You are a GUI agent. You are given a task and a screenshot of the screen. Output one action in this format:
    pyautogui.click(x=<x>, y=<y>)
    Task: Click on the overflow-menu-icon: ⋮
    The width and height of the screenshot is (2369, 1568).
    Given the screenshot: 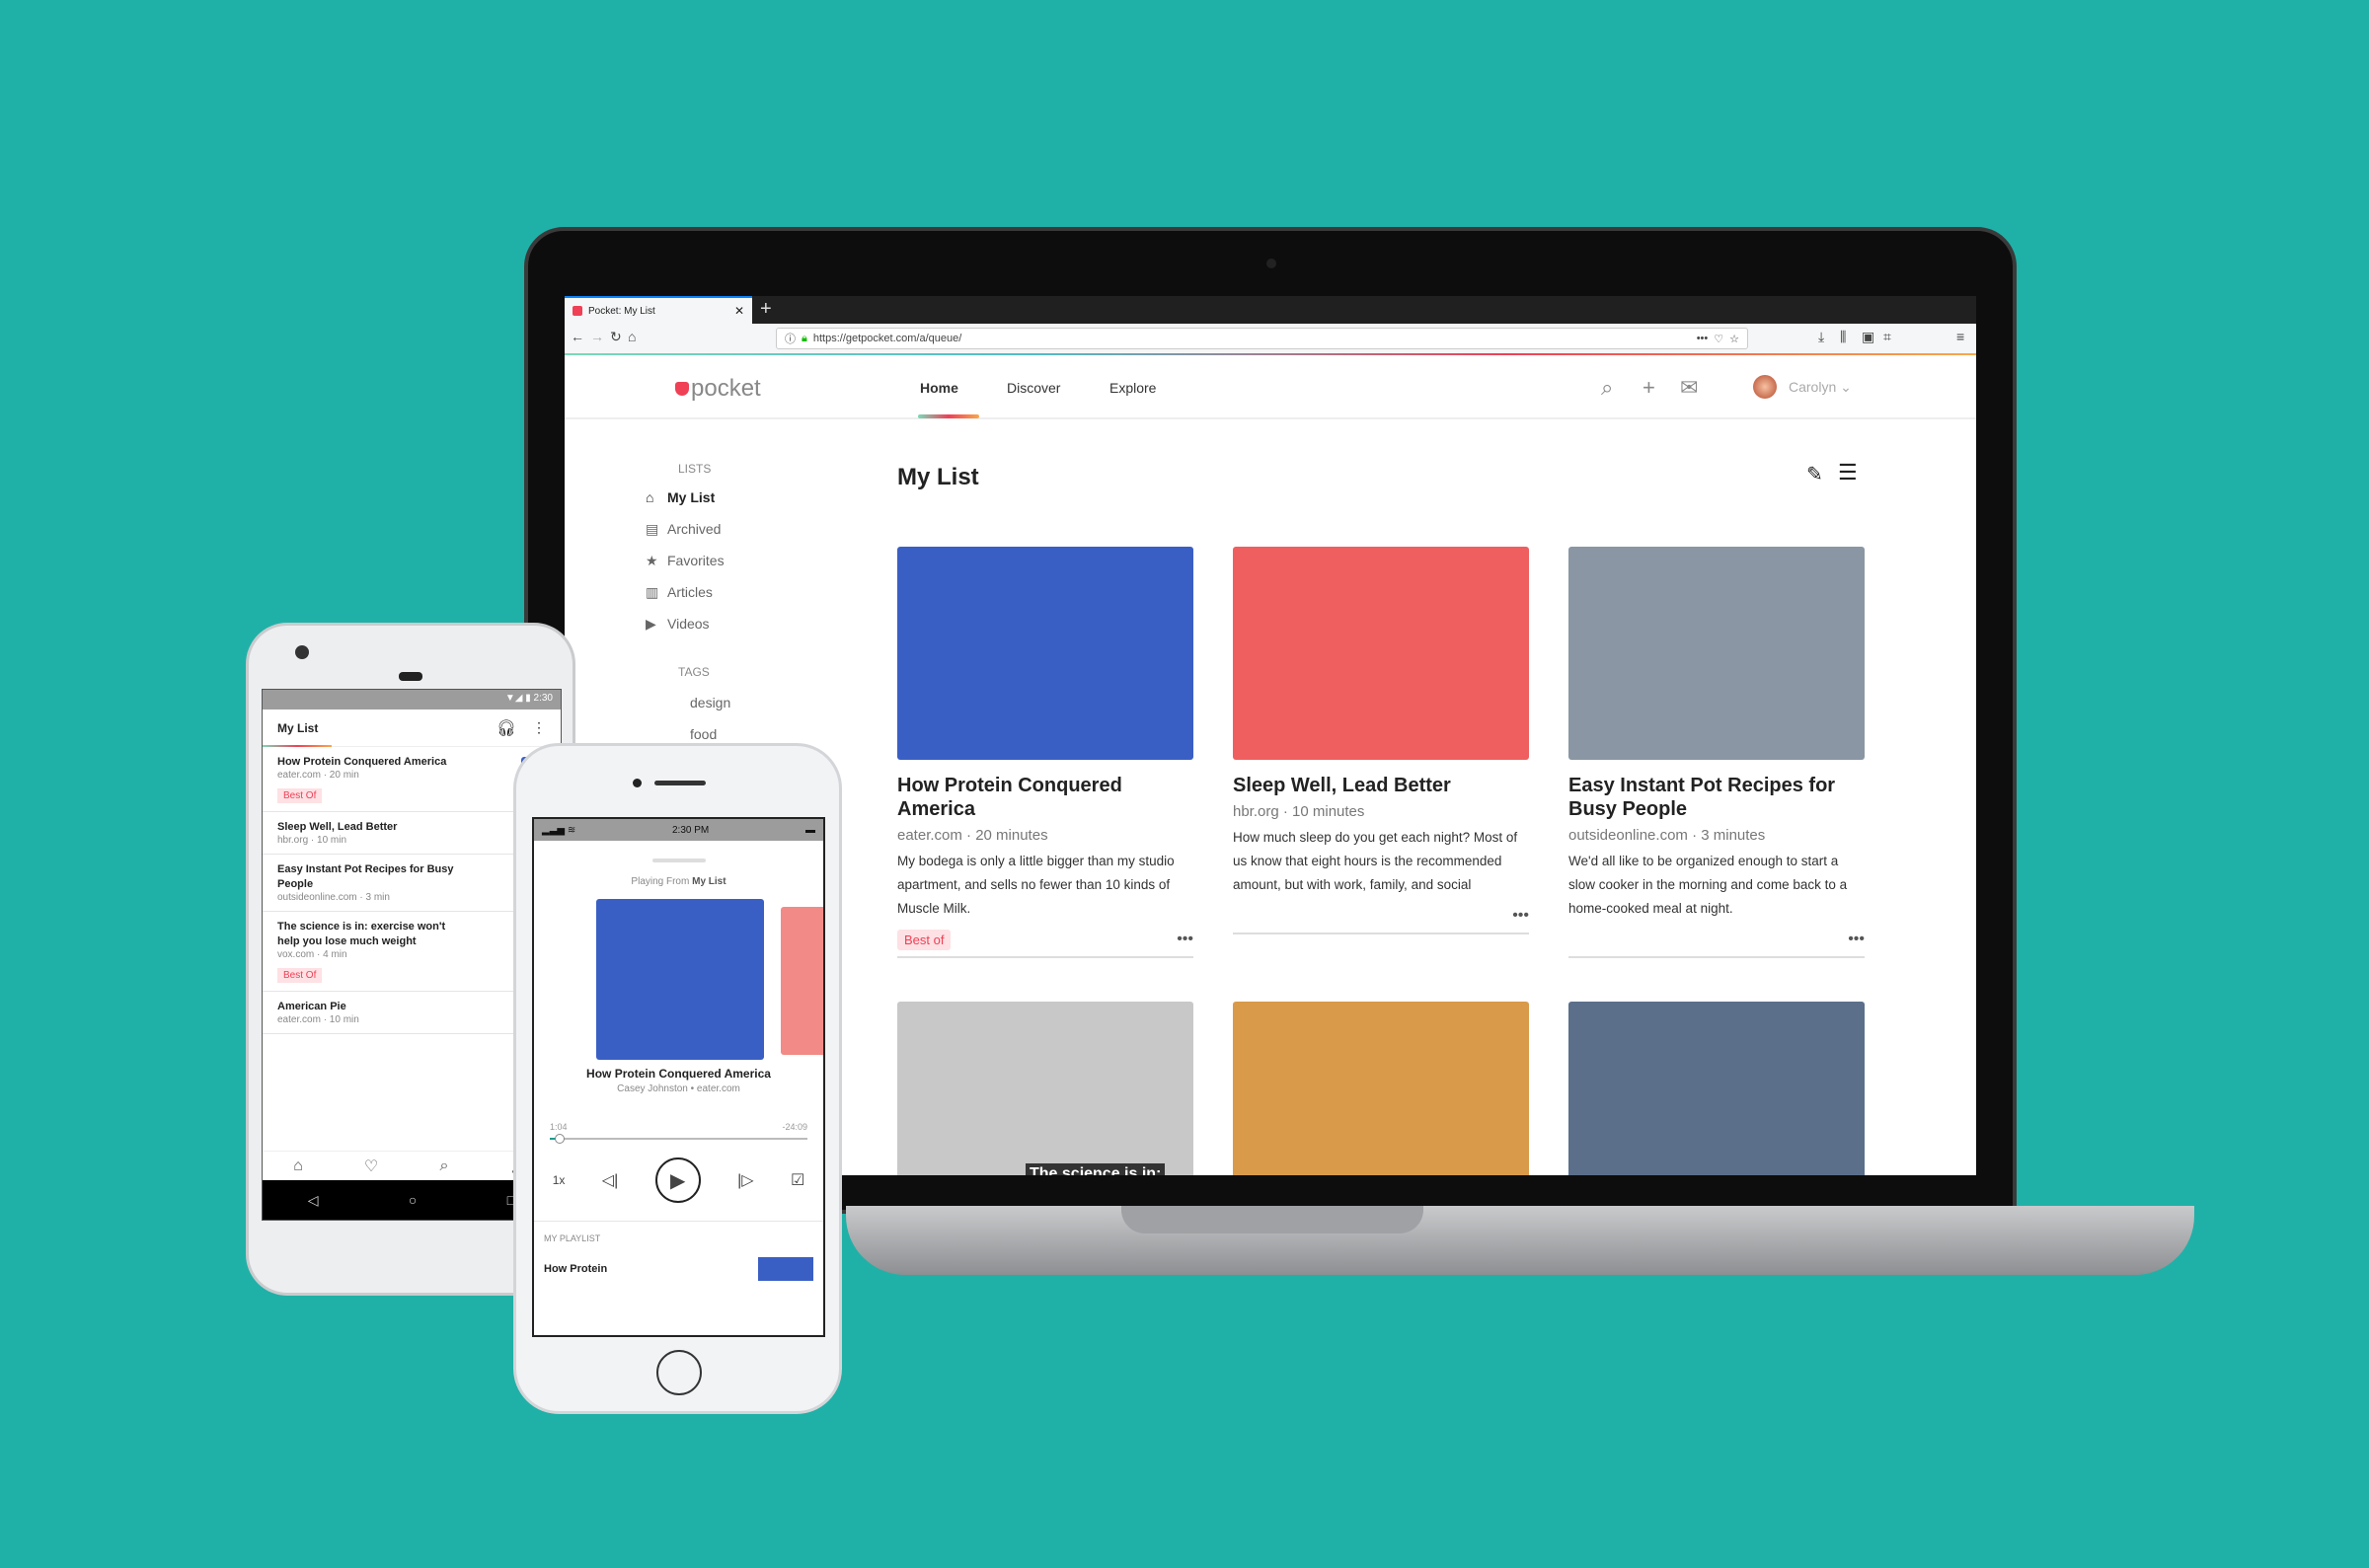 What is the action you would take?
    pyautogui.click(x=539, y=728)
    